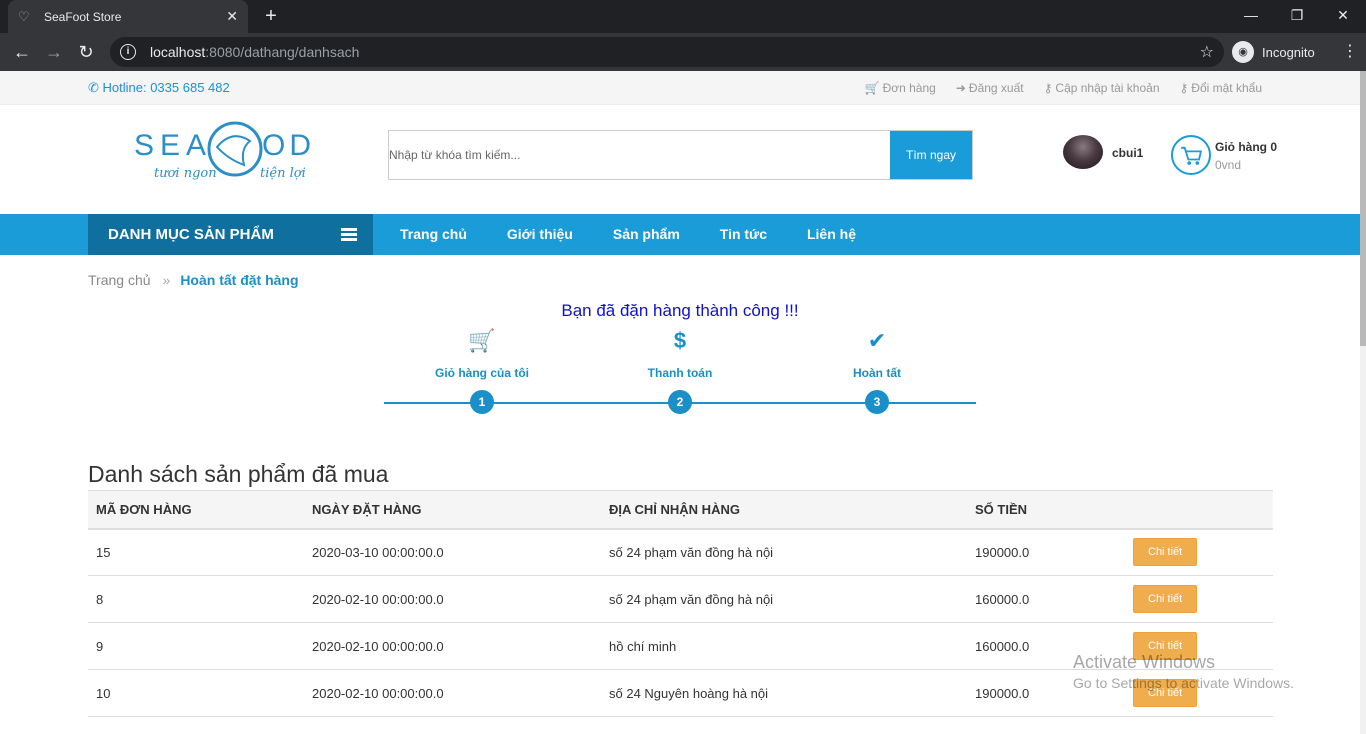 The image size is (1366, 734). What do you see at coordinates (283, 173) in the screenshot?
I see `svg-text: tiện lợi` at bounding box center [283, 173].